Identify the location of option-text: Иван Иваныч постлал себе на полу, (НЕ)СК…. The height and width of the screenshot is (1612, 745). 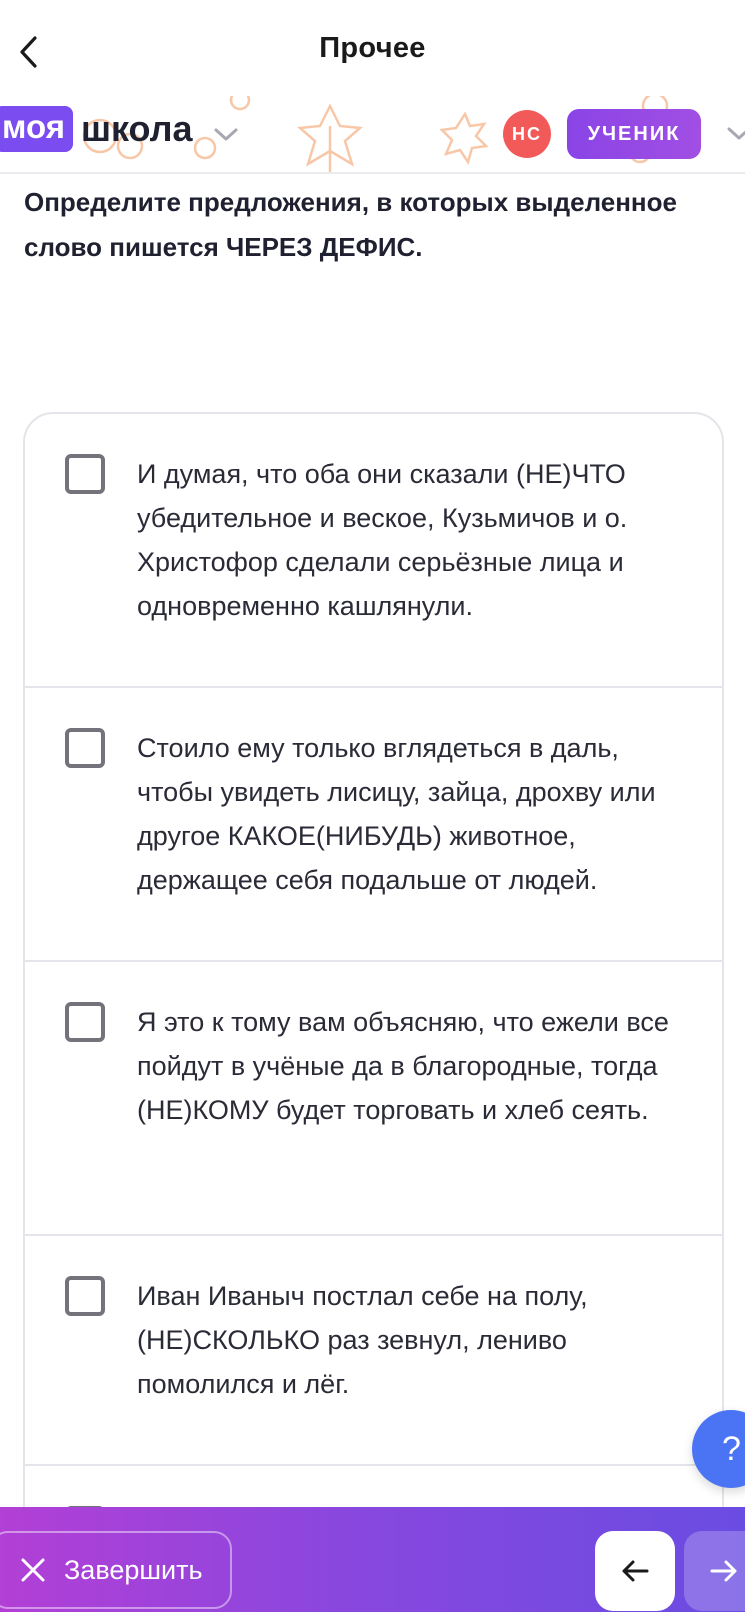
(362, 1340).